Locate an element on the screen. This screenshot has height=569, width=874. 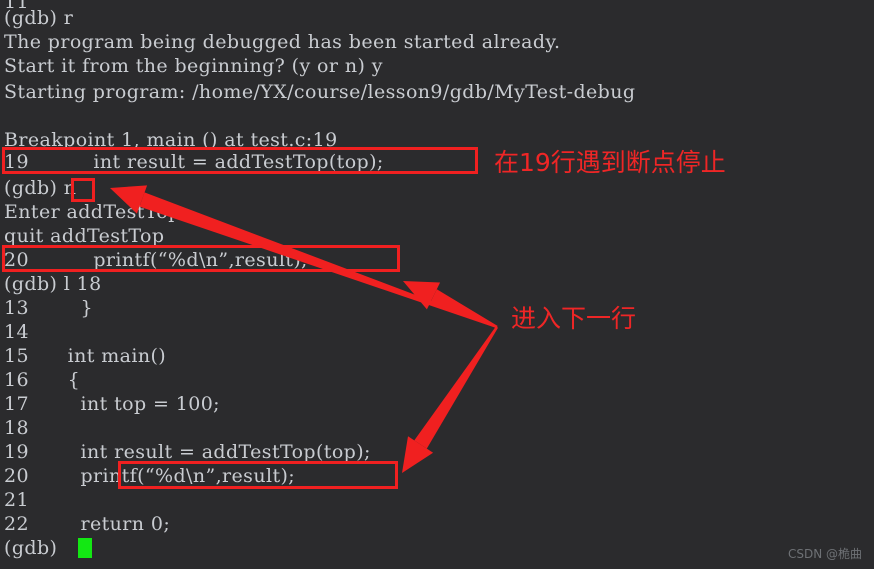
terminal-cursor is located at coordinates (85, 548).